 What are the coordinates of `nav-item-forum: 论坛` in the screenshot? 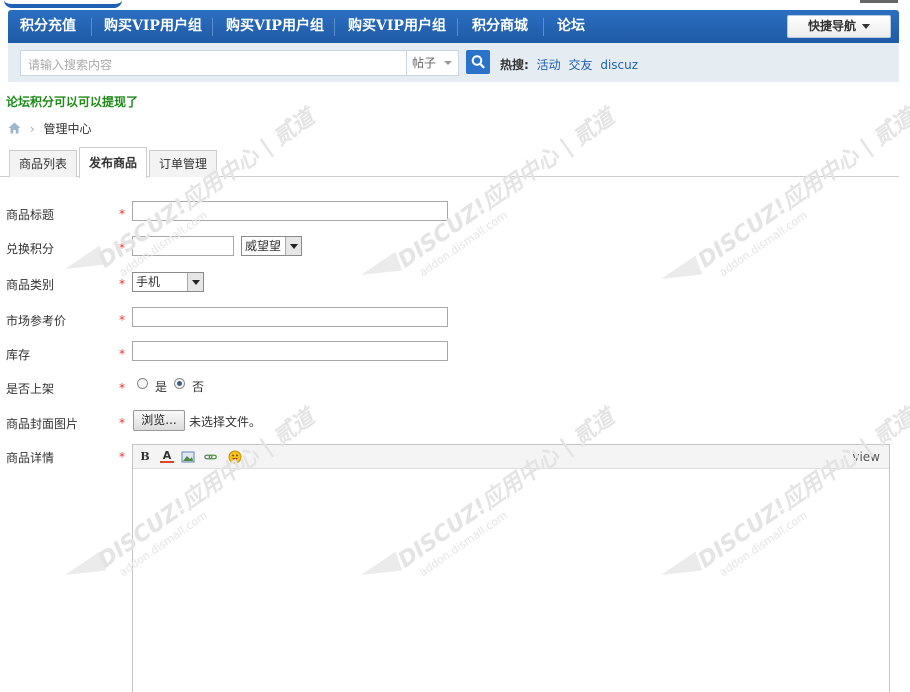 It's located at (571, 26).